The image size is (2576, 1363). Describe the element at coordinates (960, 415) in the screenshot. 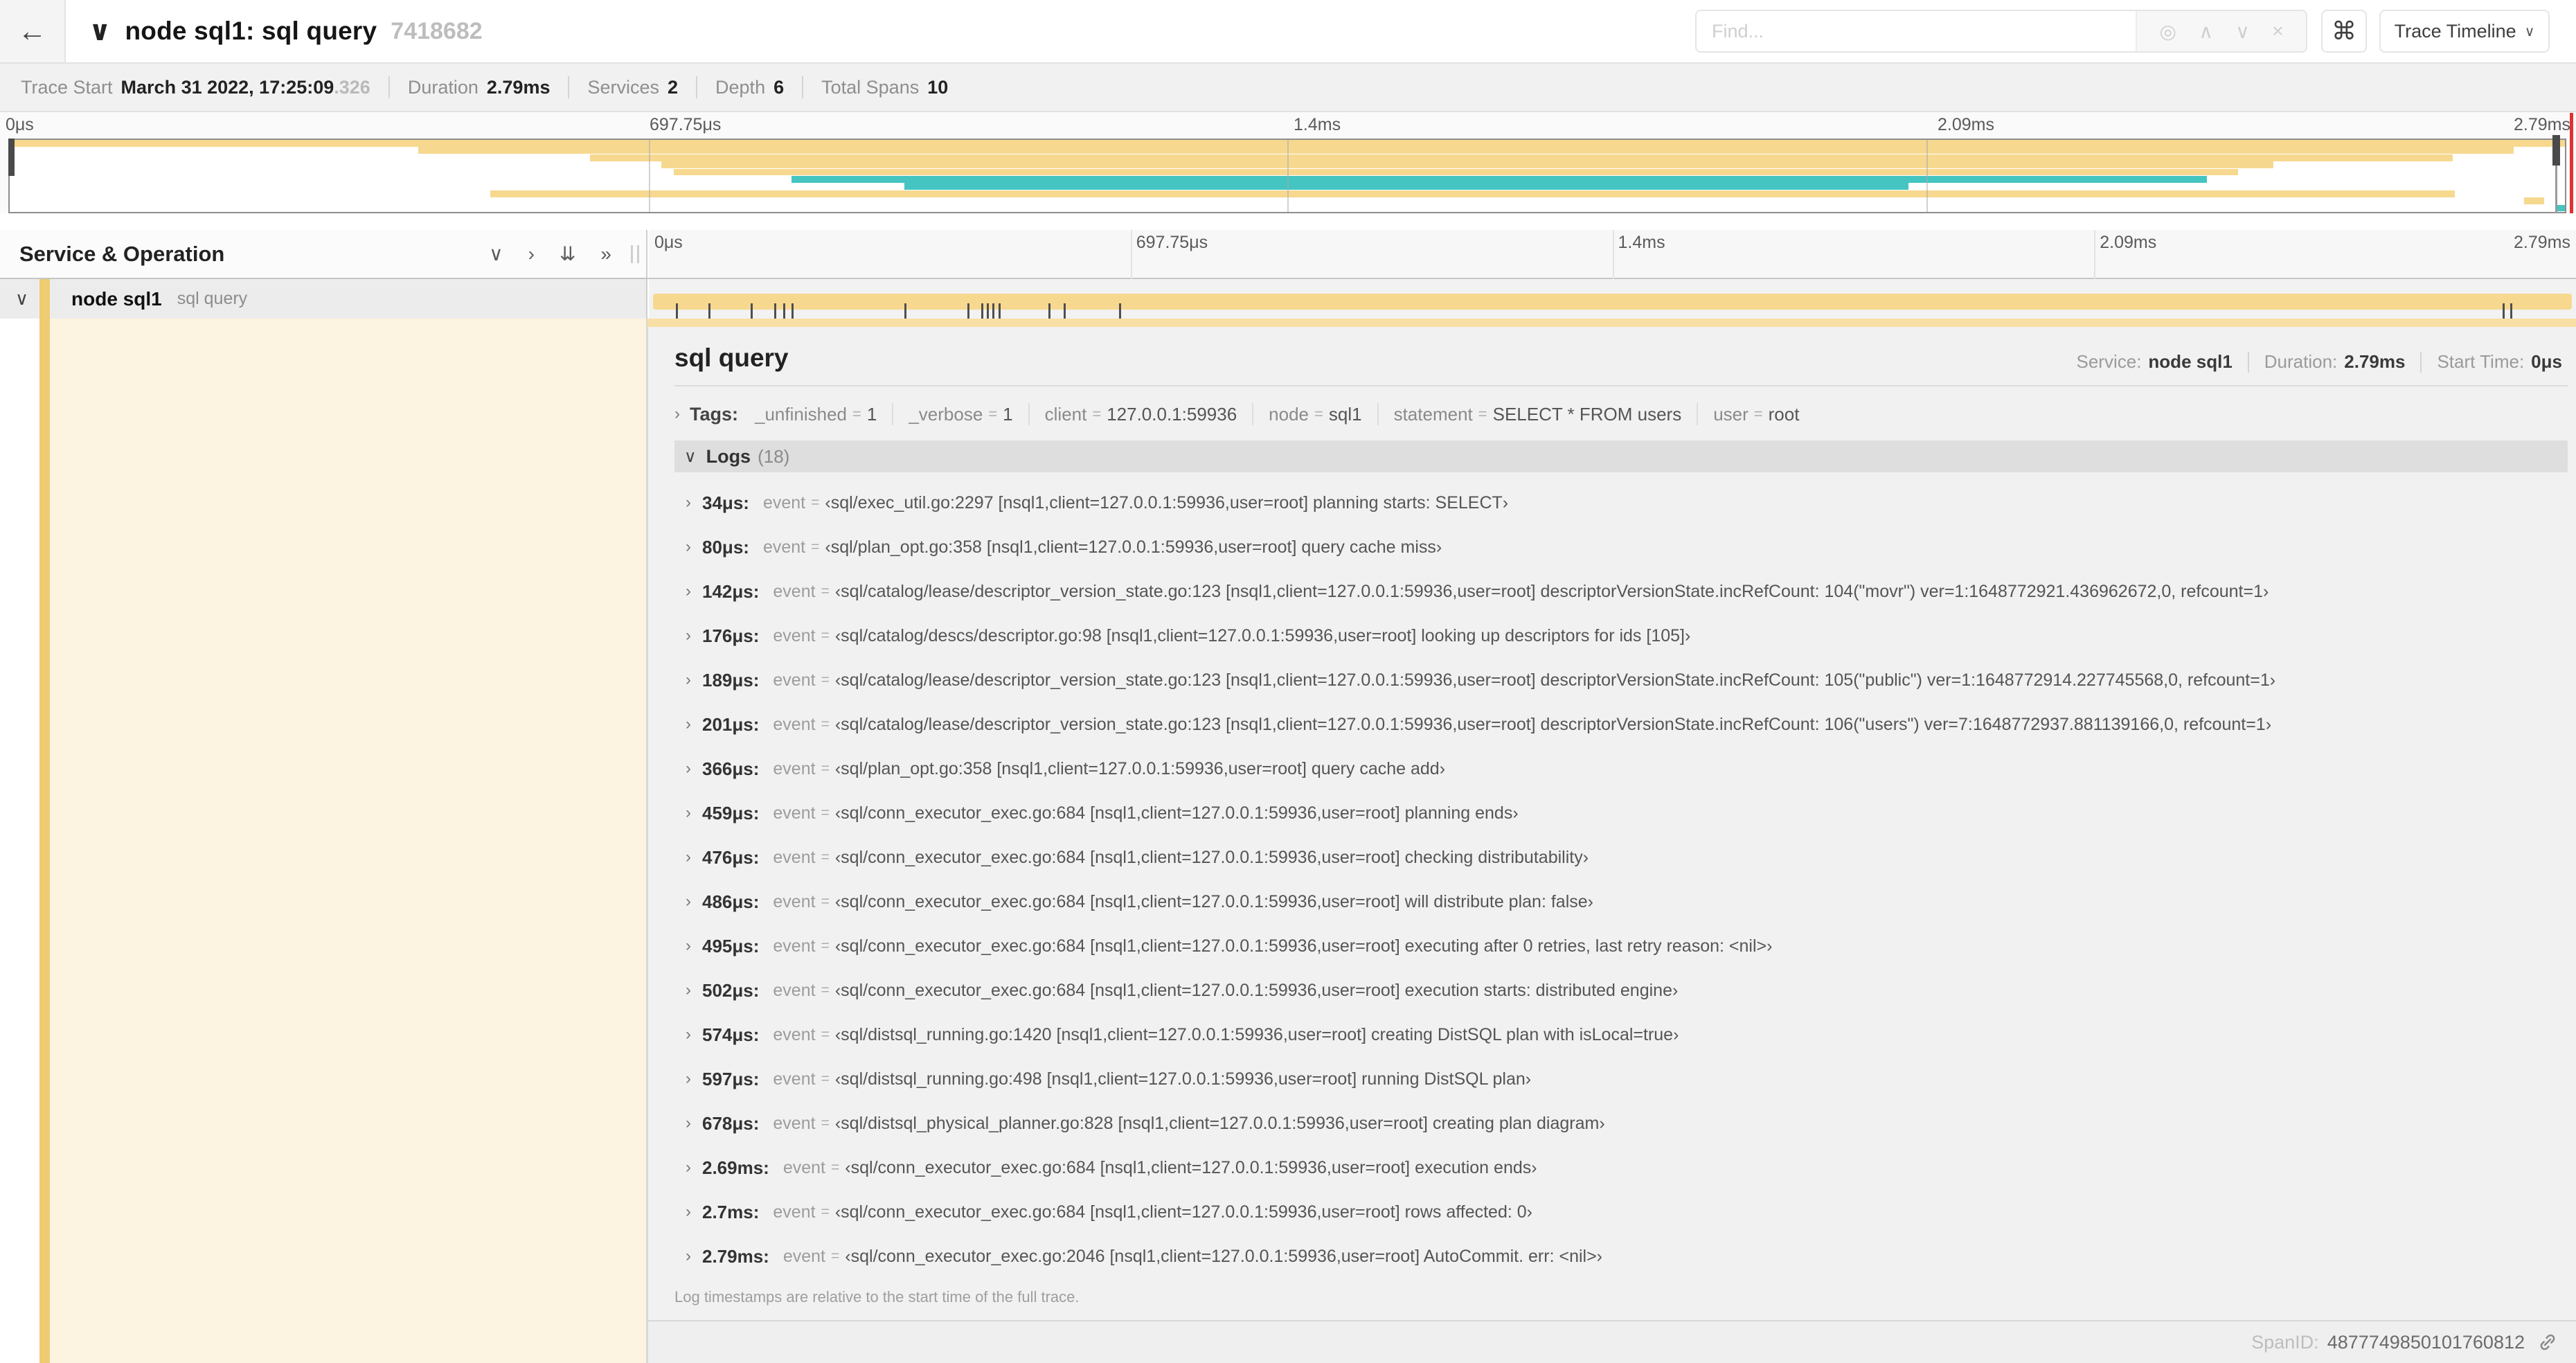

I see `tag-item: _verbose = 1` at that location.